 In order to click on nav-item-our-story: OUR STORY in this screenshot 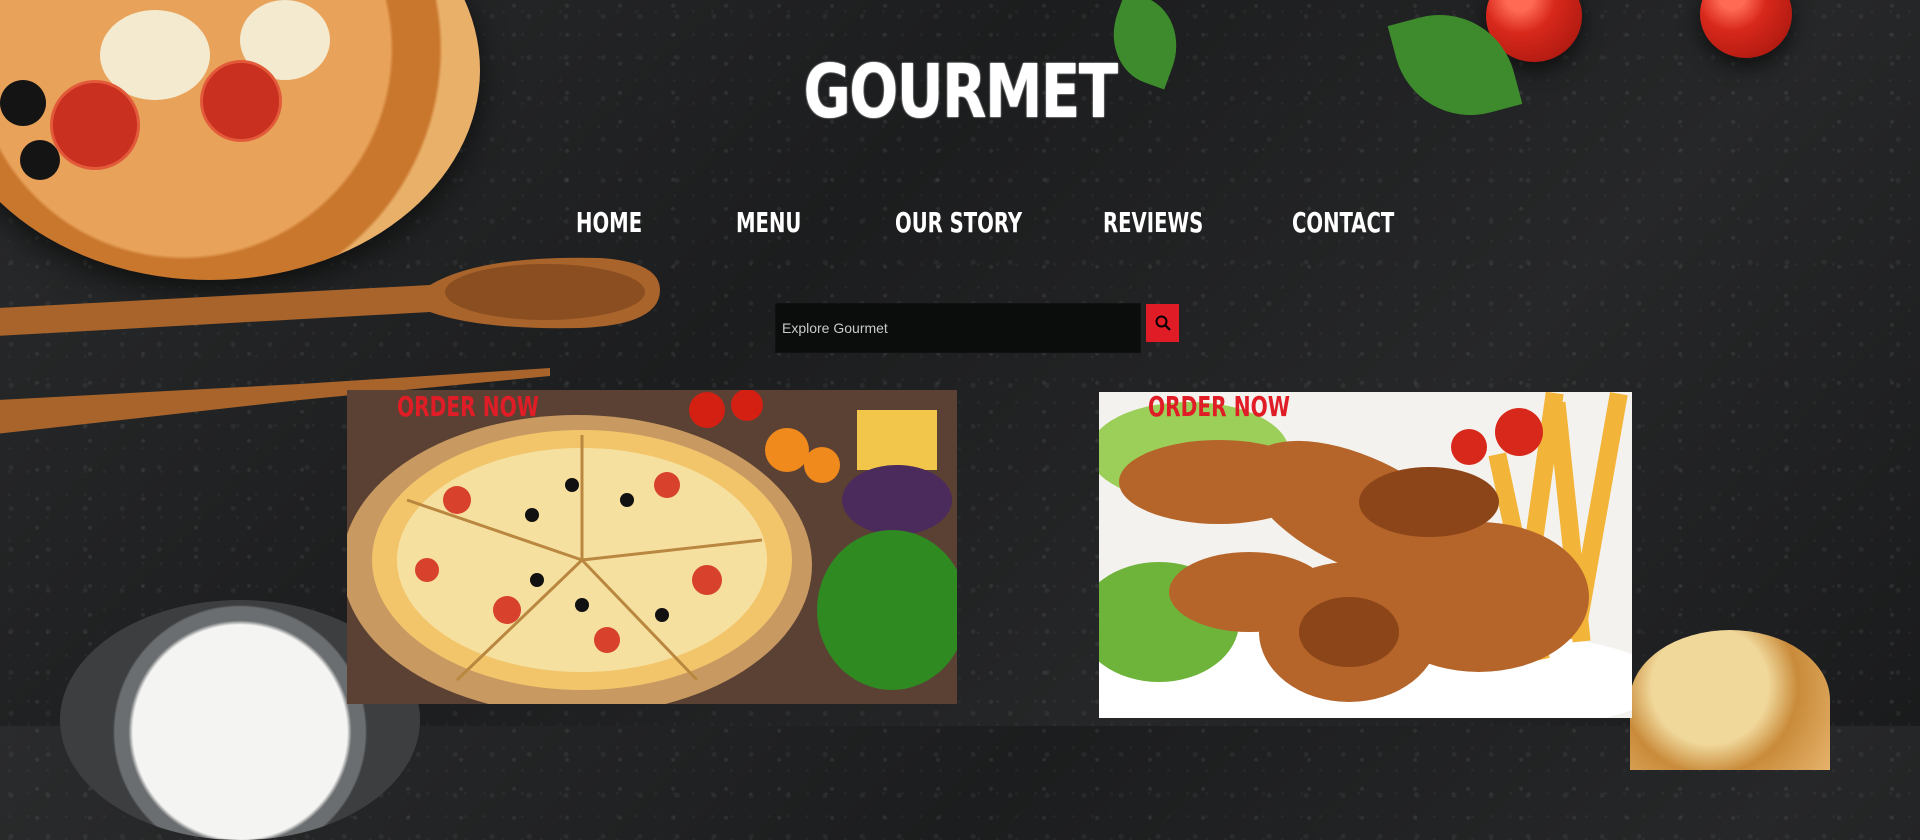, I will do `click(958, 223)`.